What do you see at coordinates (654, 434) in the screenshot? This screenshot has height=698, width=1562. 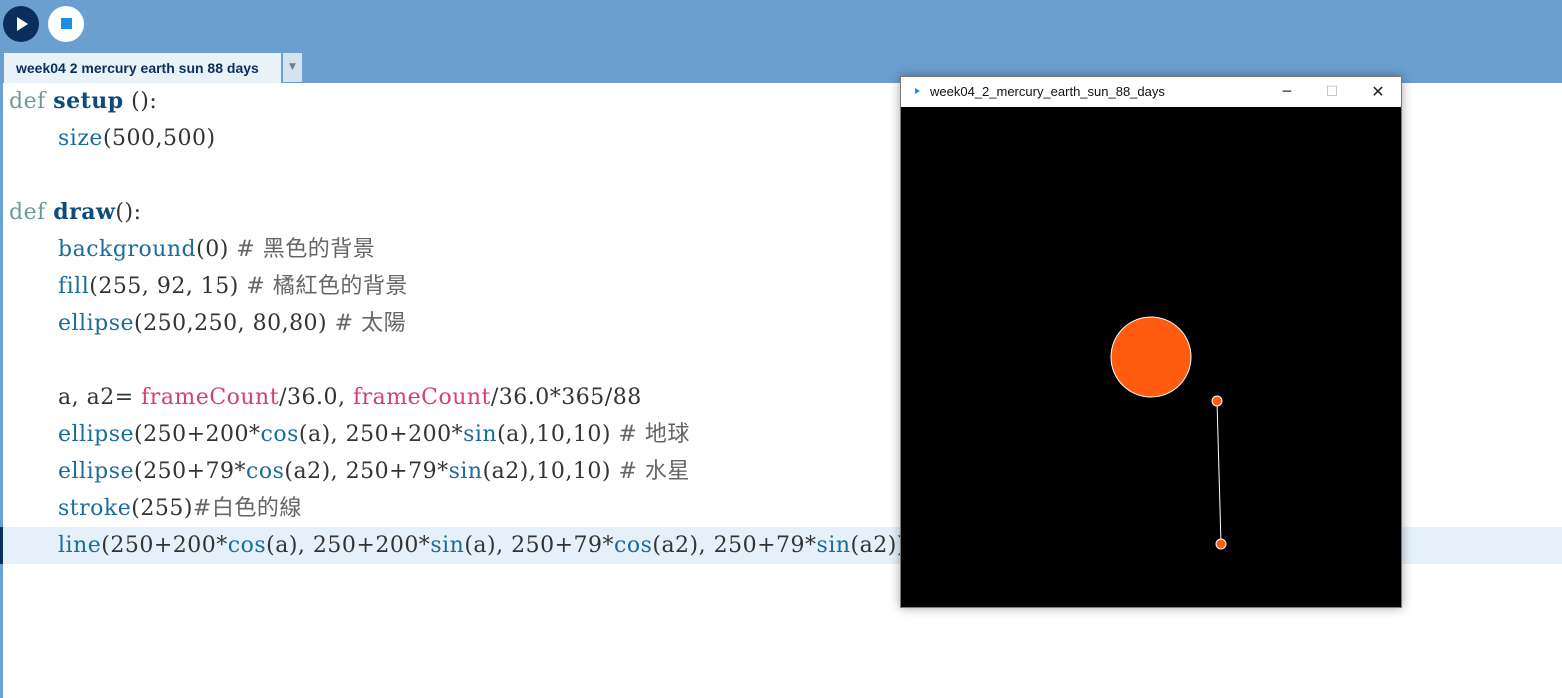 I see `code-comment: # 地球` at bounding box center [654, 434].